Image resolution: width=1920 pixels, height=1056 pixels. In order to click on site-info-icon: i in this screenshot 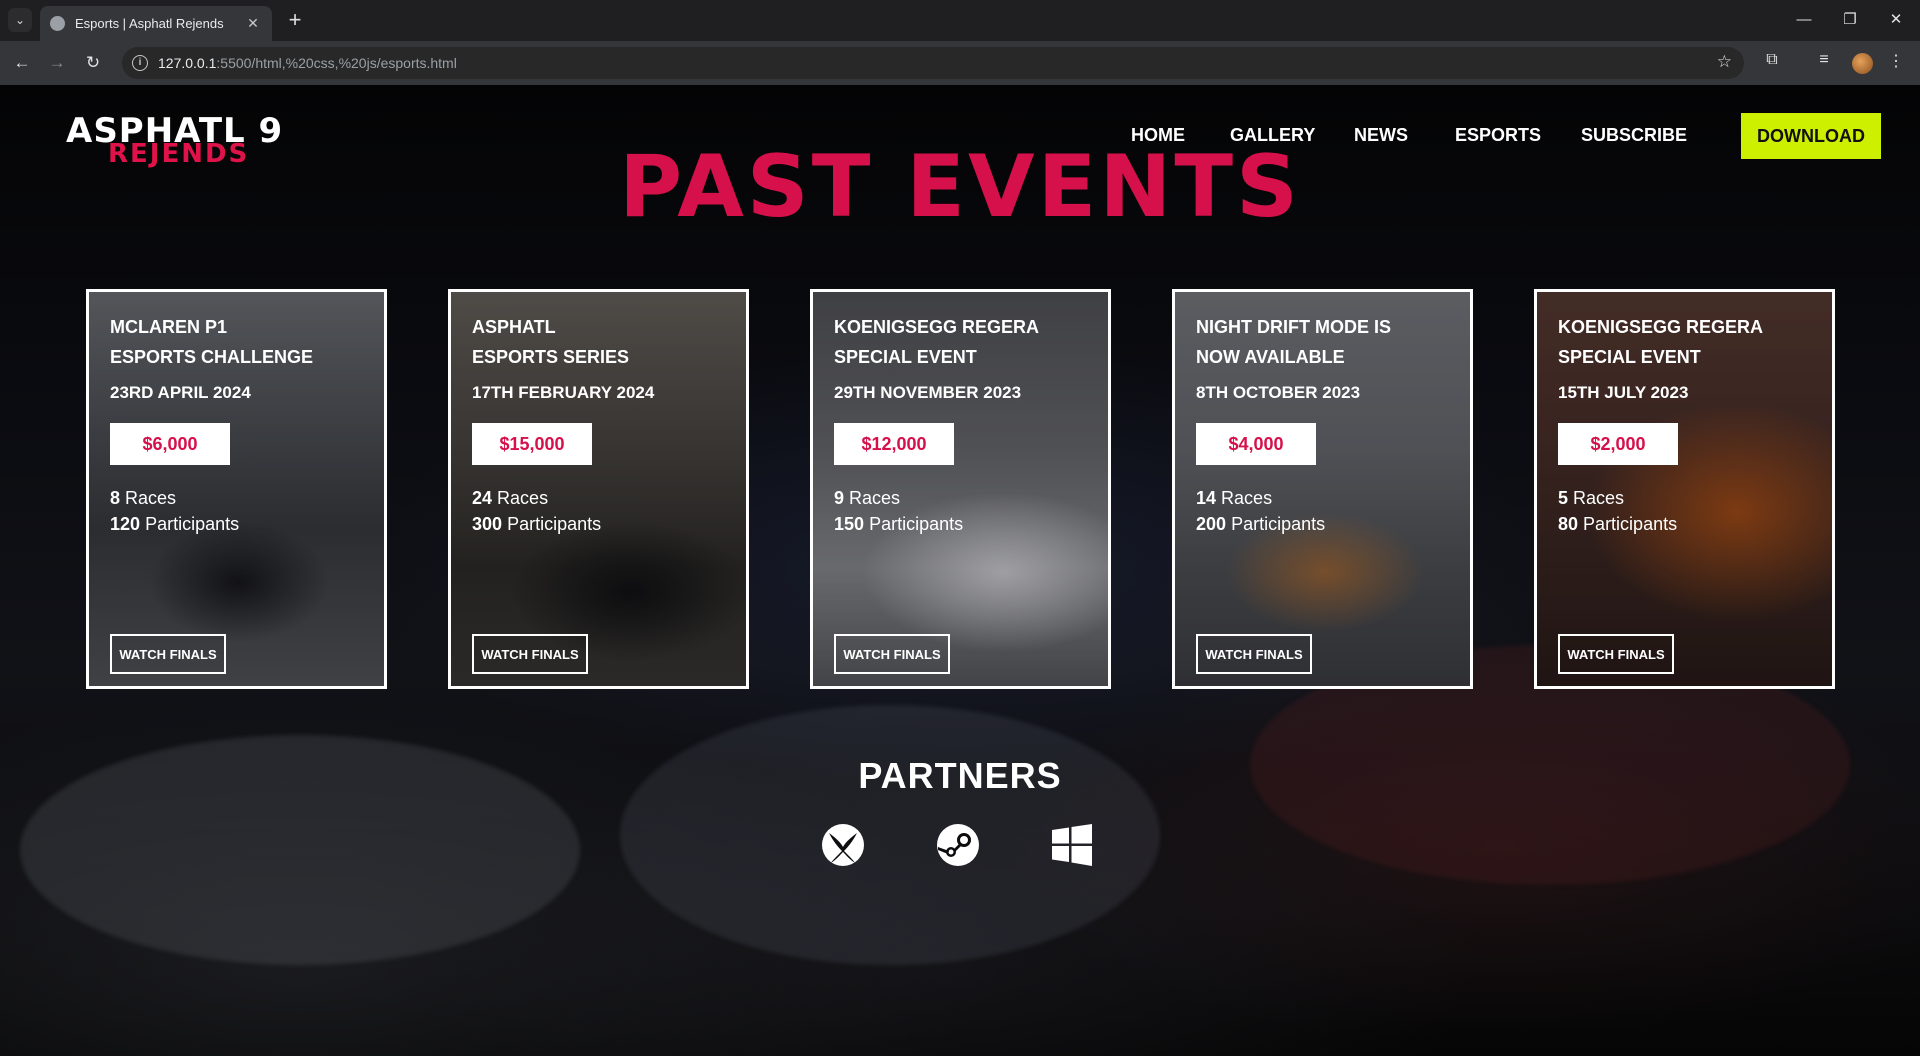, I will do `click(140, 63)`.